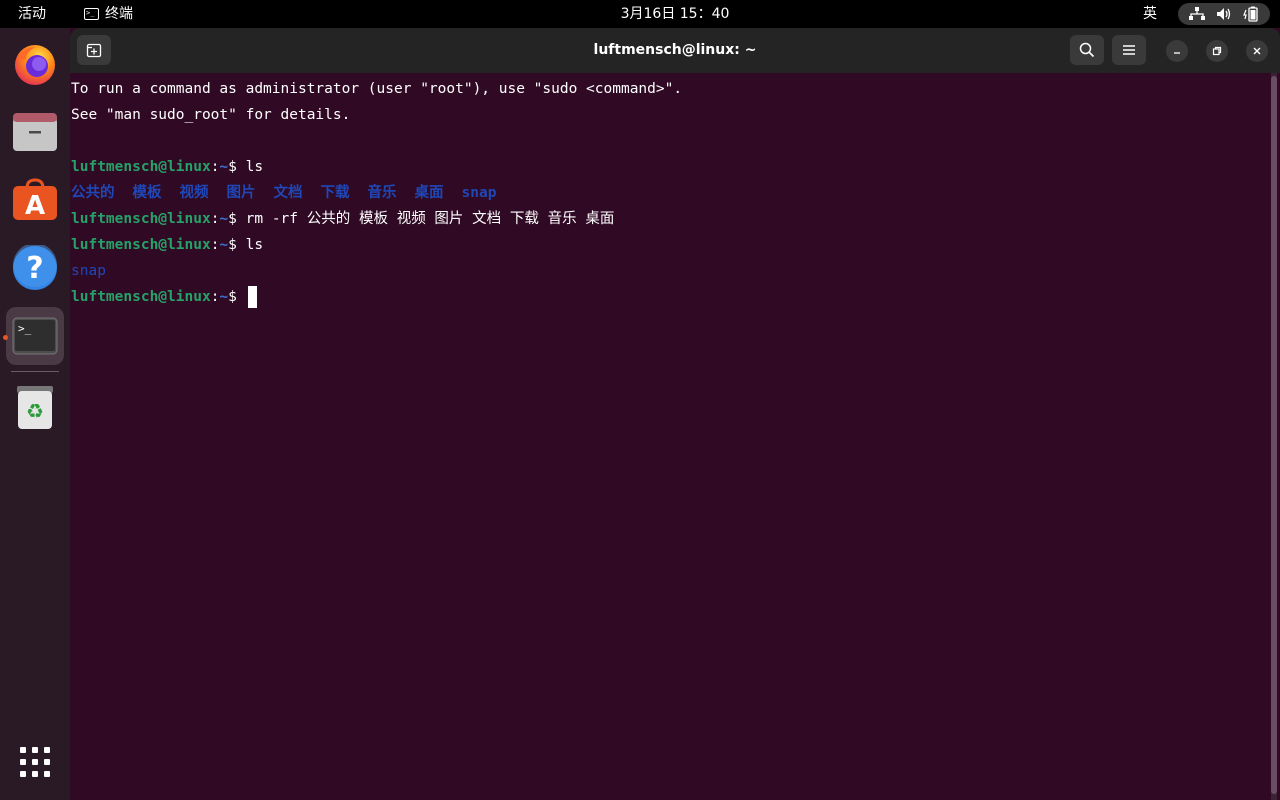 Image resolution: width=1280 pixels, height=800 pixels. I want to click on restore-icon, so click(1217, 51).